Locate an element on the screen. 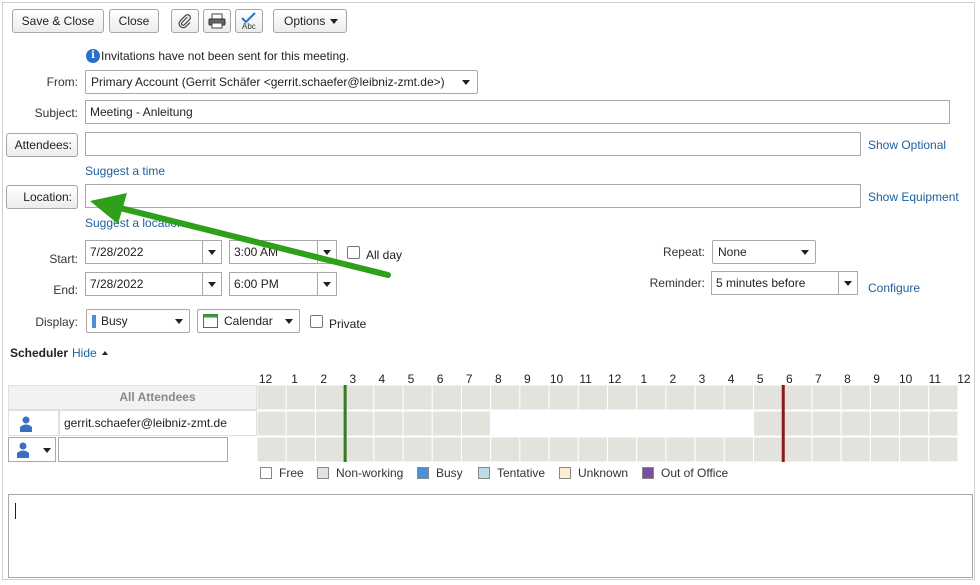 This screenshot has width=980, height=585. suggest-time-link: Suggest a time is located at coordinates (125, 171).